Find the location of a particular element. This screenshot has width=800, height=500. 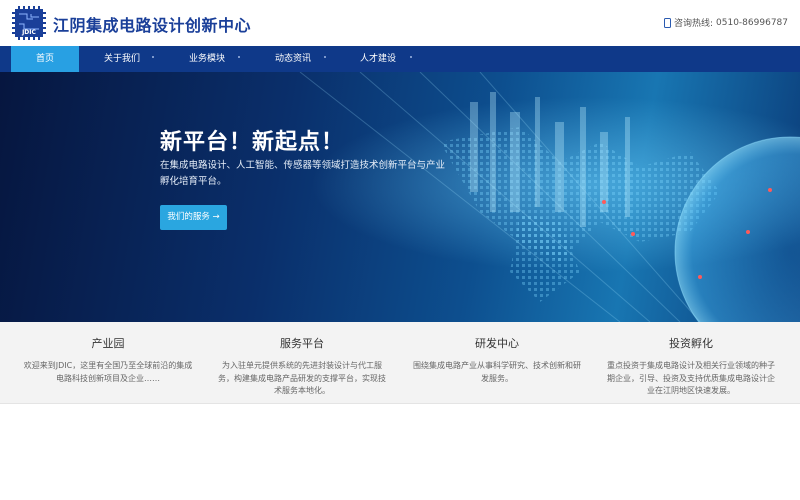

hotline: 咨询热线: 0510-86996787 is located at coordinates (725, 22).